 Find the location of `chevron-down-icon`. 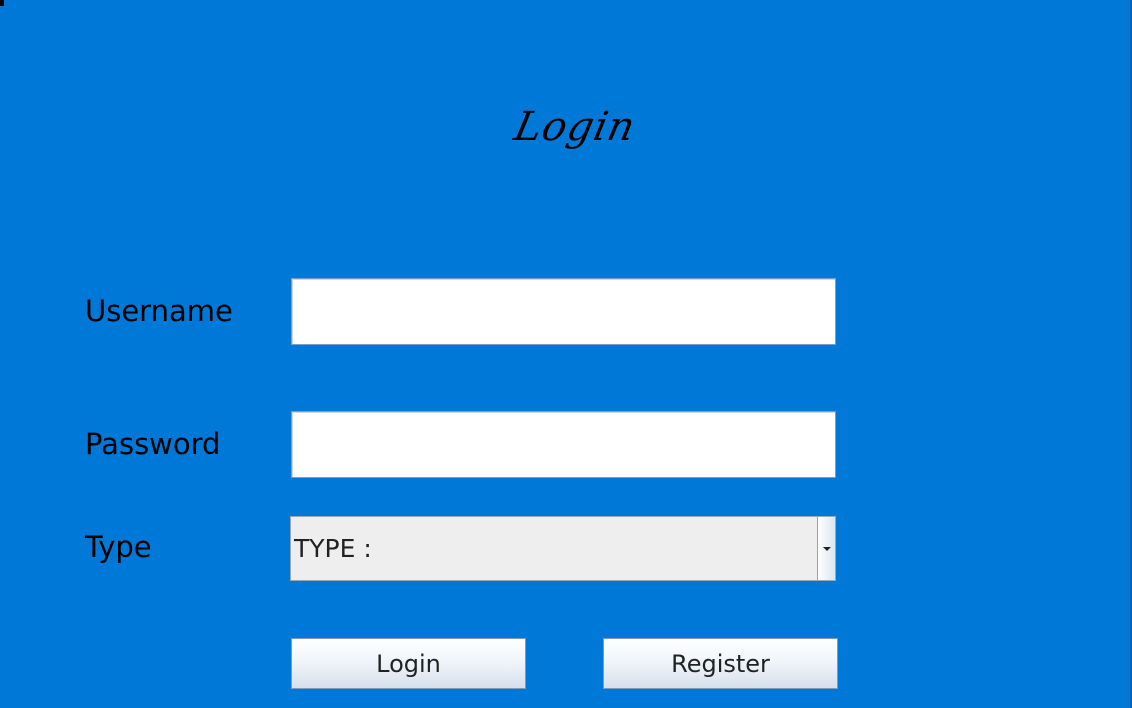

chevron-down-icon is located at coordinates (826, 548).